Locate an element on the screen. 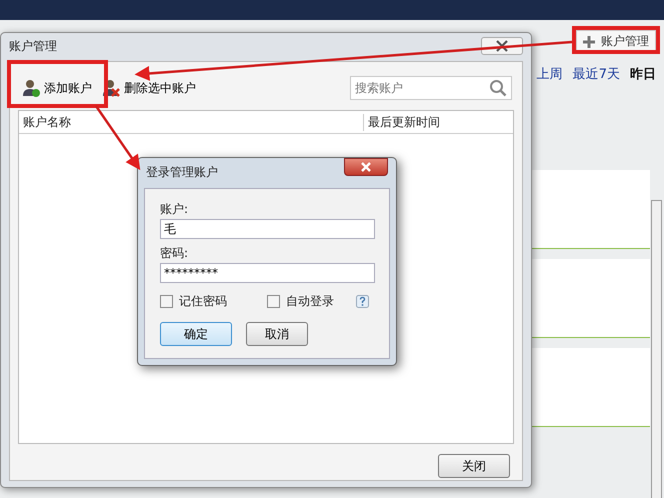 This screenshot has width=664, height=498. help-icon is located at coordinates (362, 301).